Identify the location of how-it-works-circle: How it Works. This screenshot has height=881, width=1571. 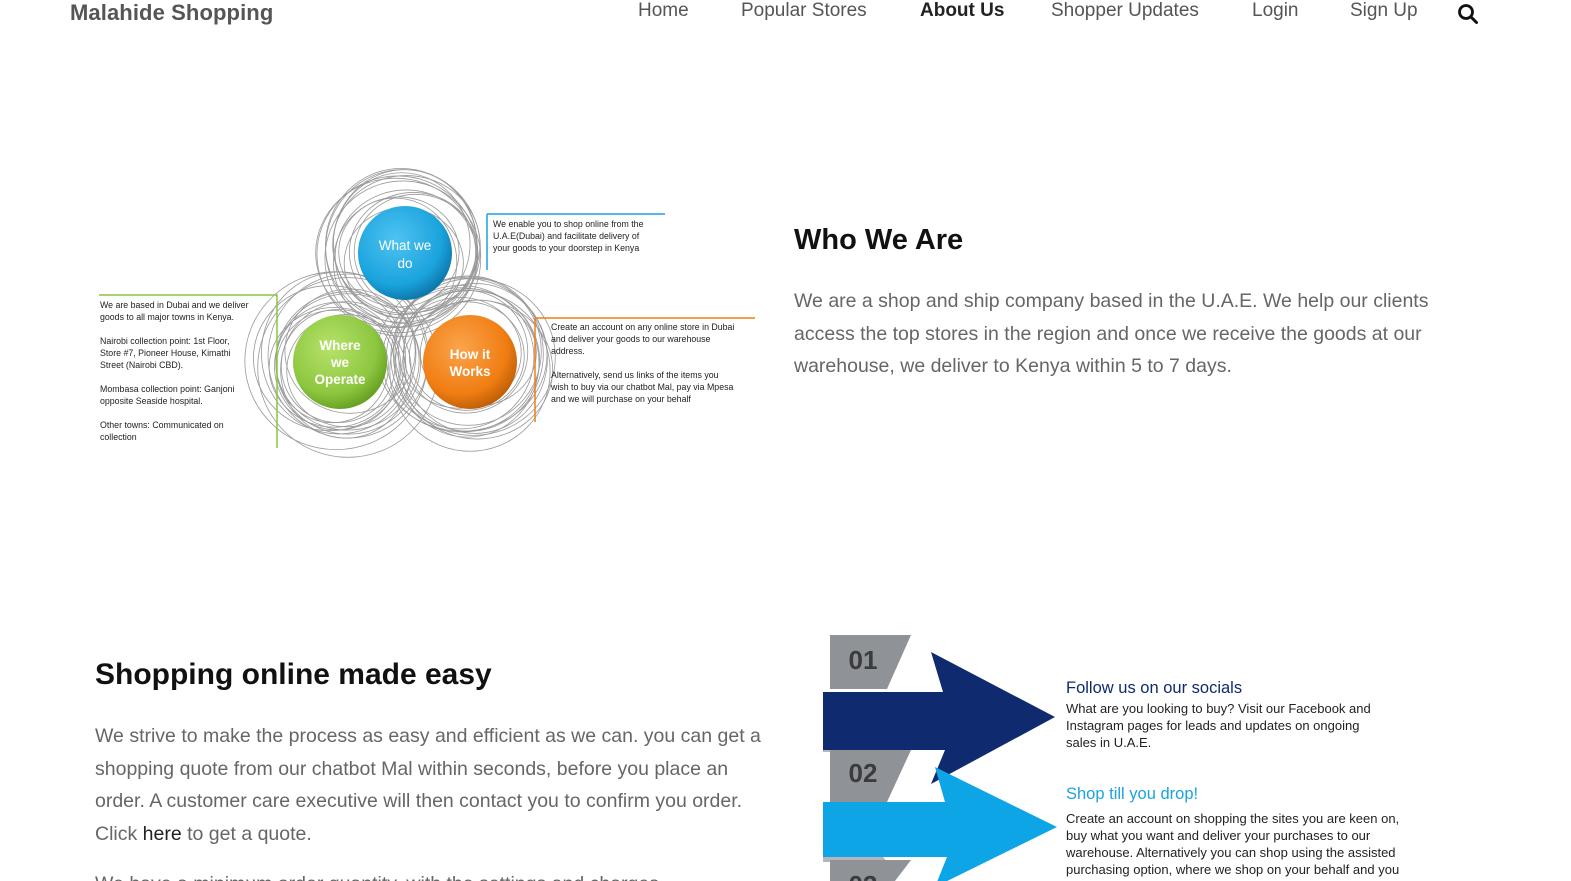
(470, 362).